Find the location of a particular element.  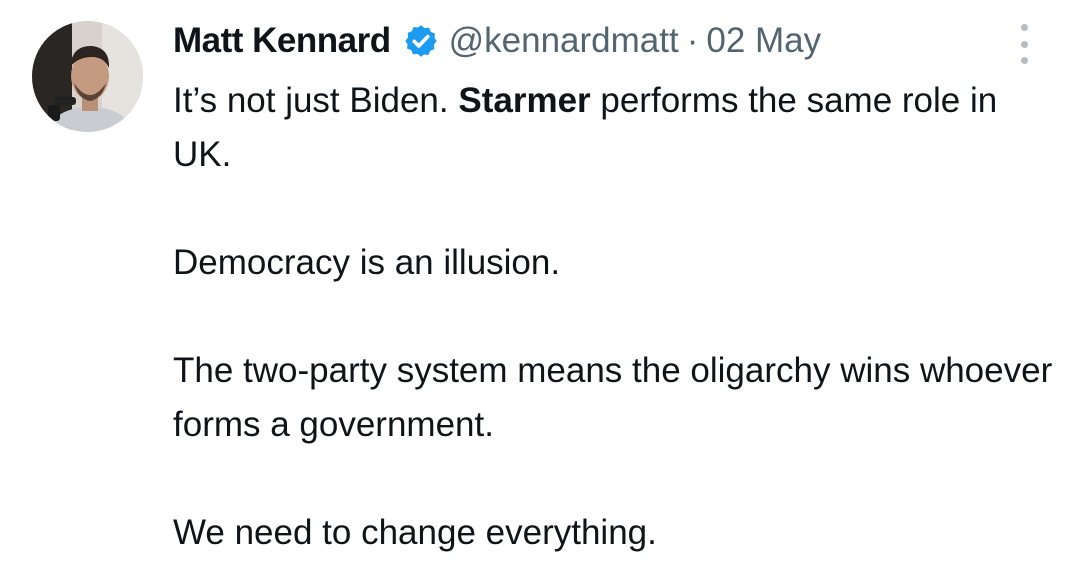

tweet-paragraph-2: Democracy is an illusion. is located at coordinates (367, 262).